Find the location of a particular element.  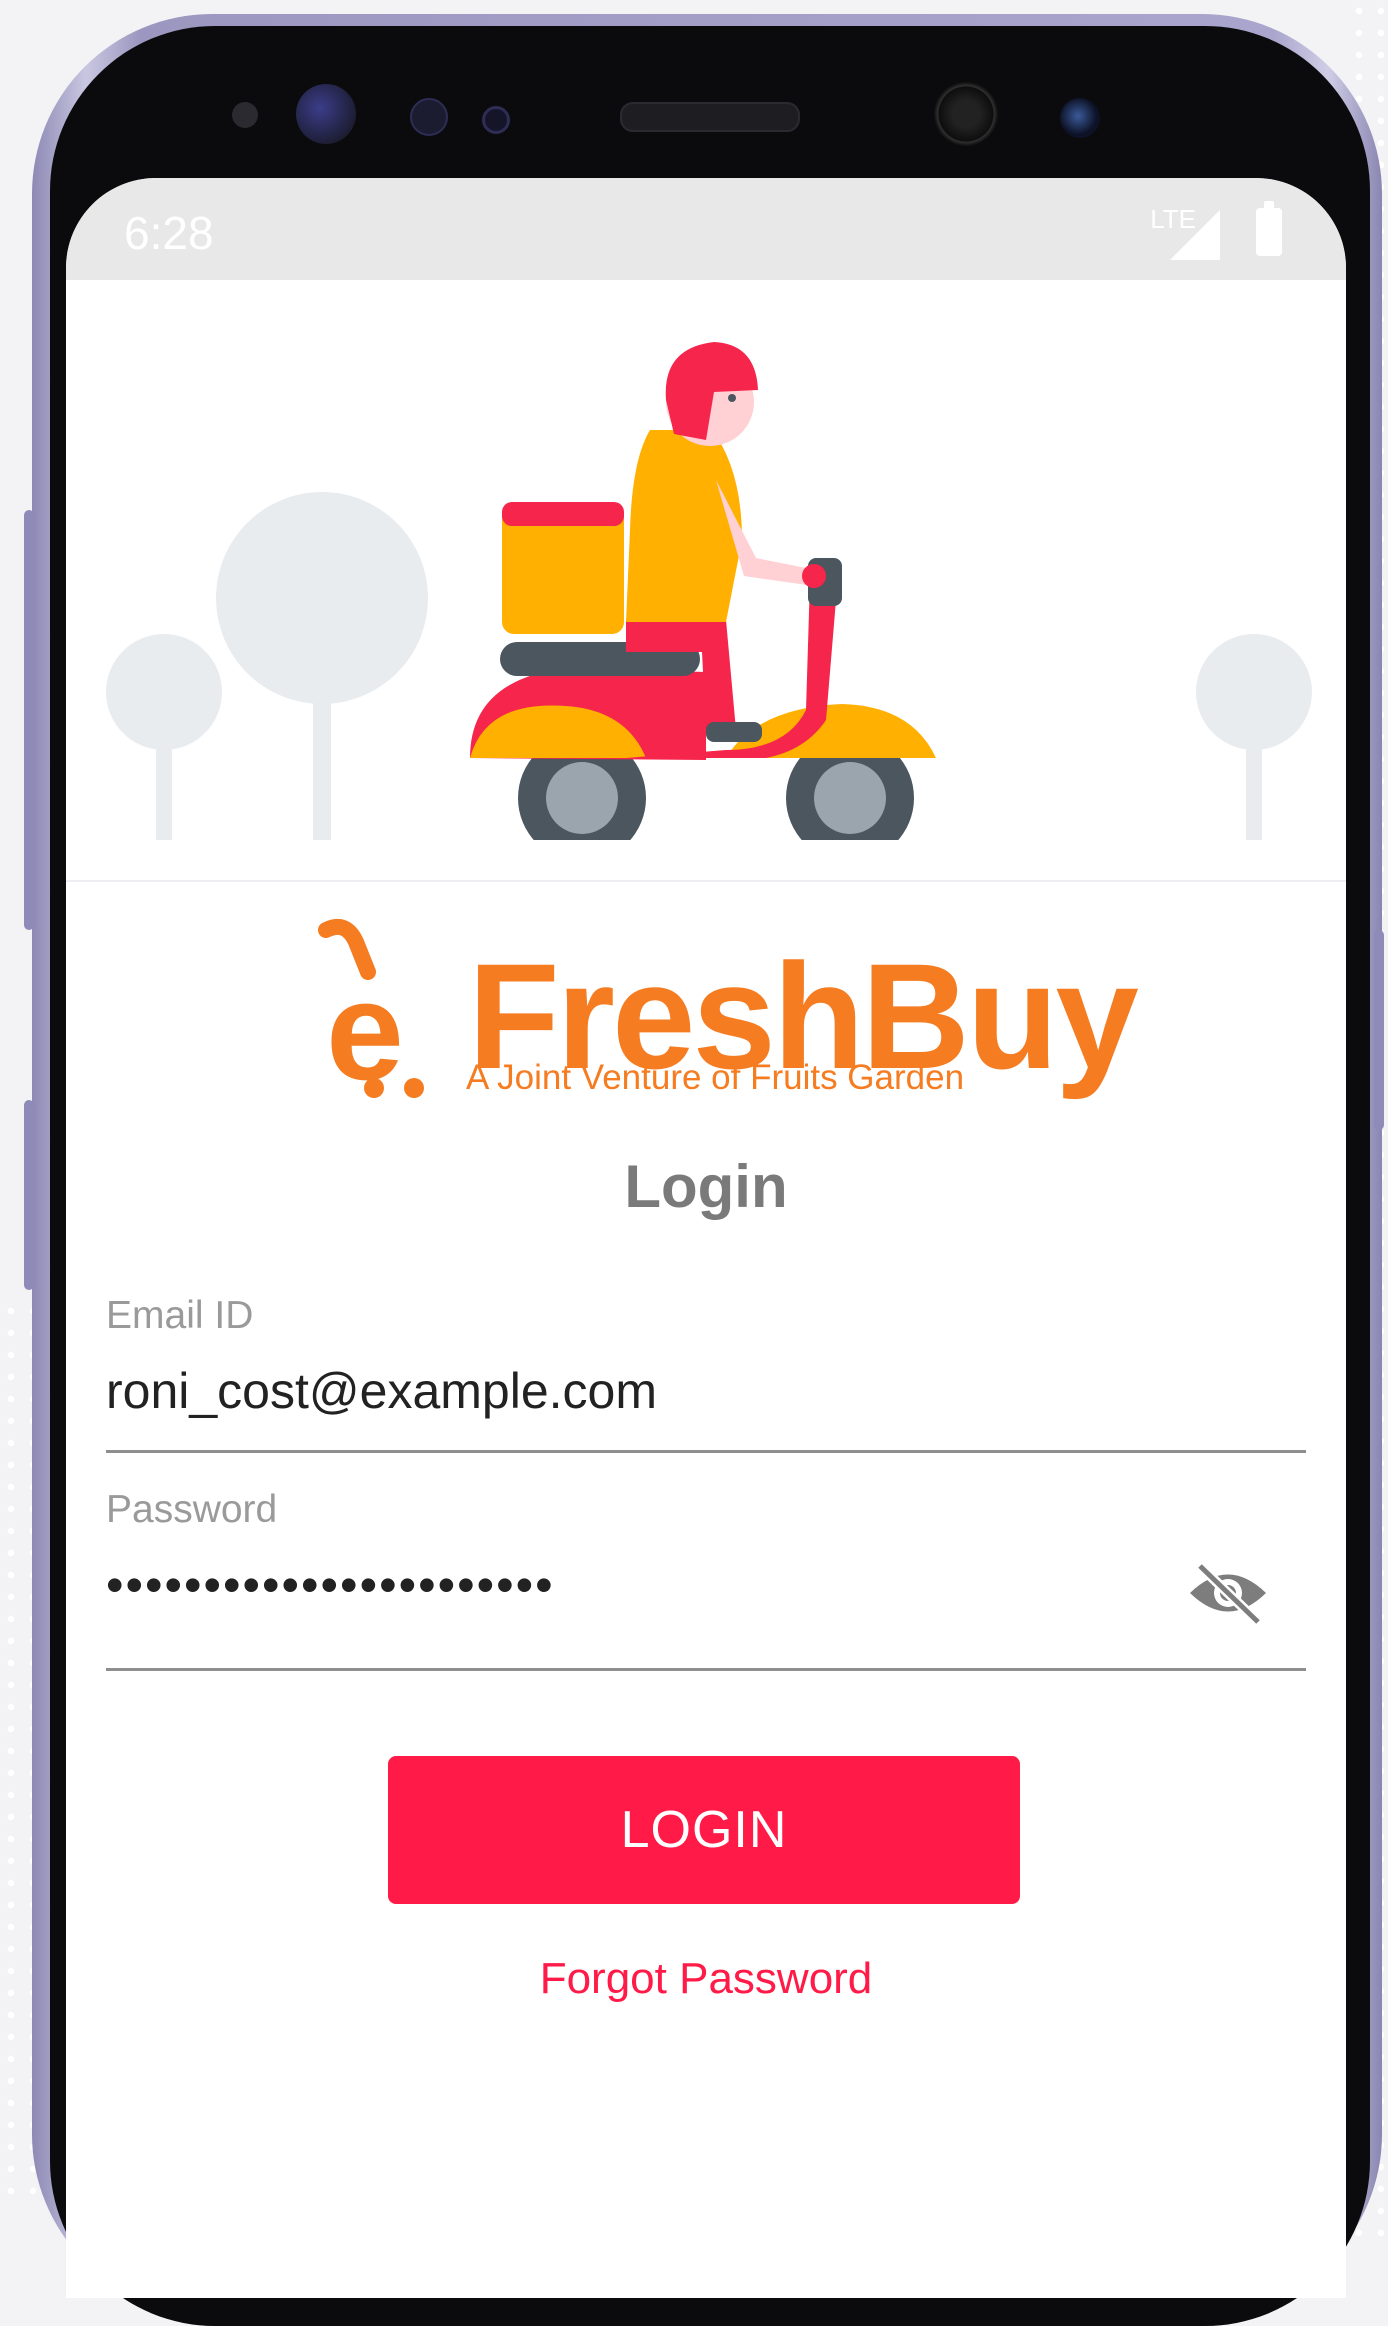

status-time: 6:28 is located at coordinates (169, 233).